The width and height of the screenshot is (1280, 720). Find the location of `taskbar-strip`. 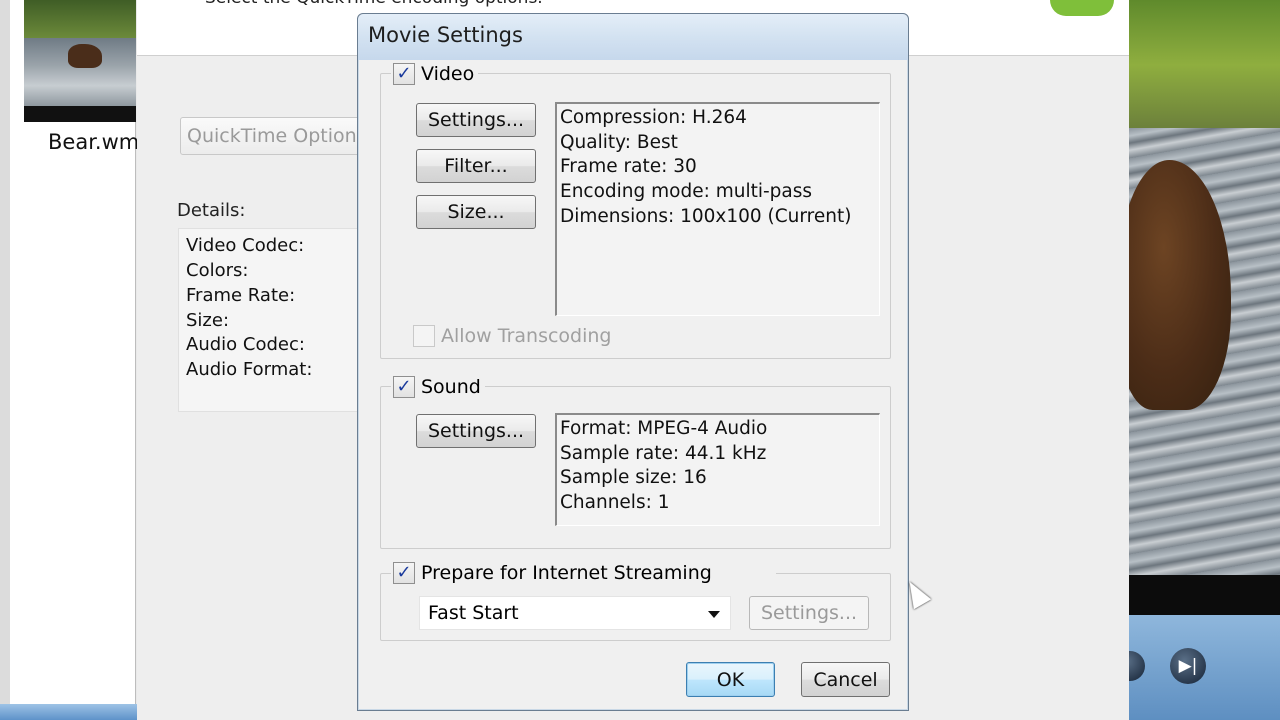

taskbar-strip is located at coordinates (68, 712).